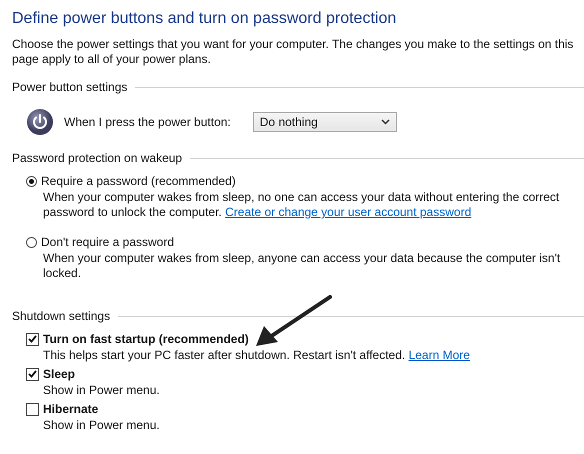 Image resolution: width=584 pixels, height=454 pixels. Describe the element at coordinates (107, 242) in the screenshot. I see `option-label: Don't require a password` at that location.